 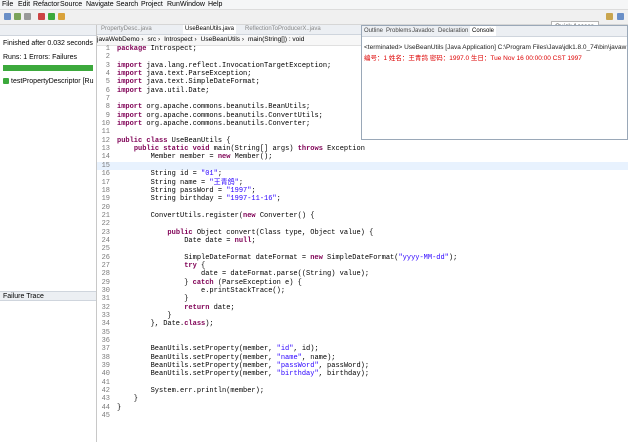 What do you see at coordinates (210, 29) in the screenshot?
I see `editor-tab: UseBeanUtils.java` at bounding box center [210, 29].